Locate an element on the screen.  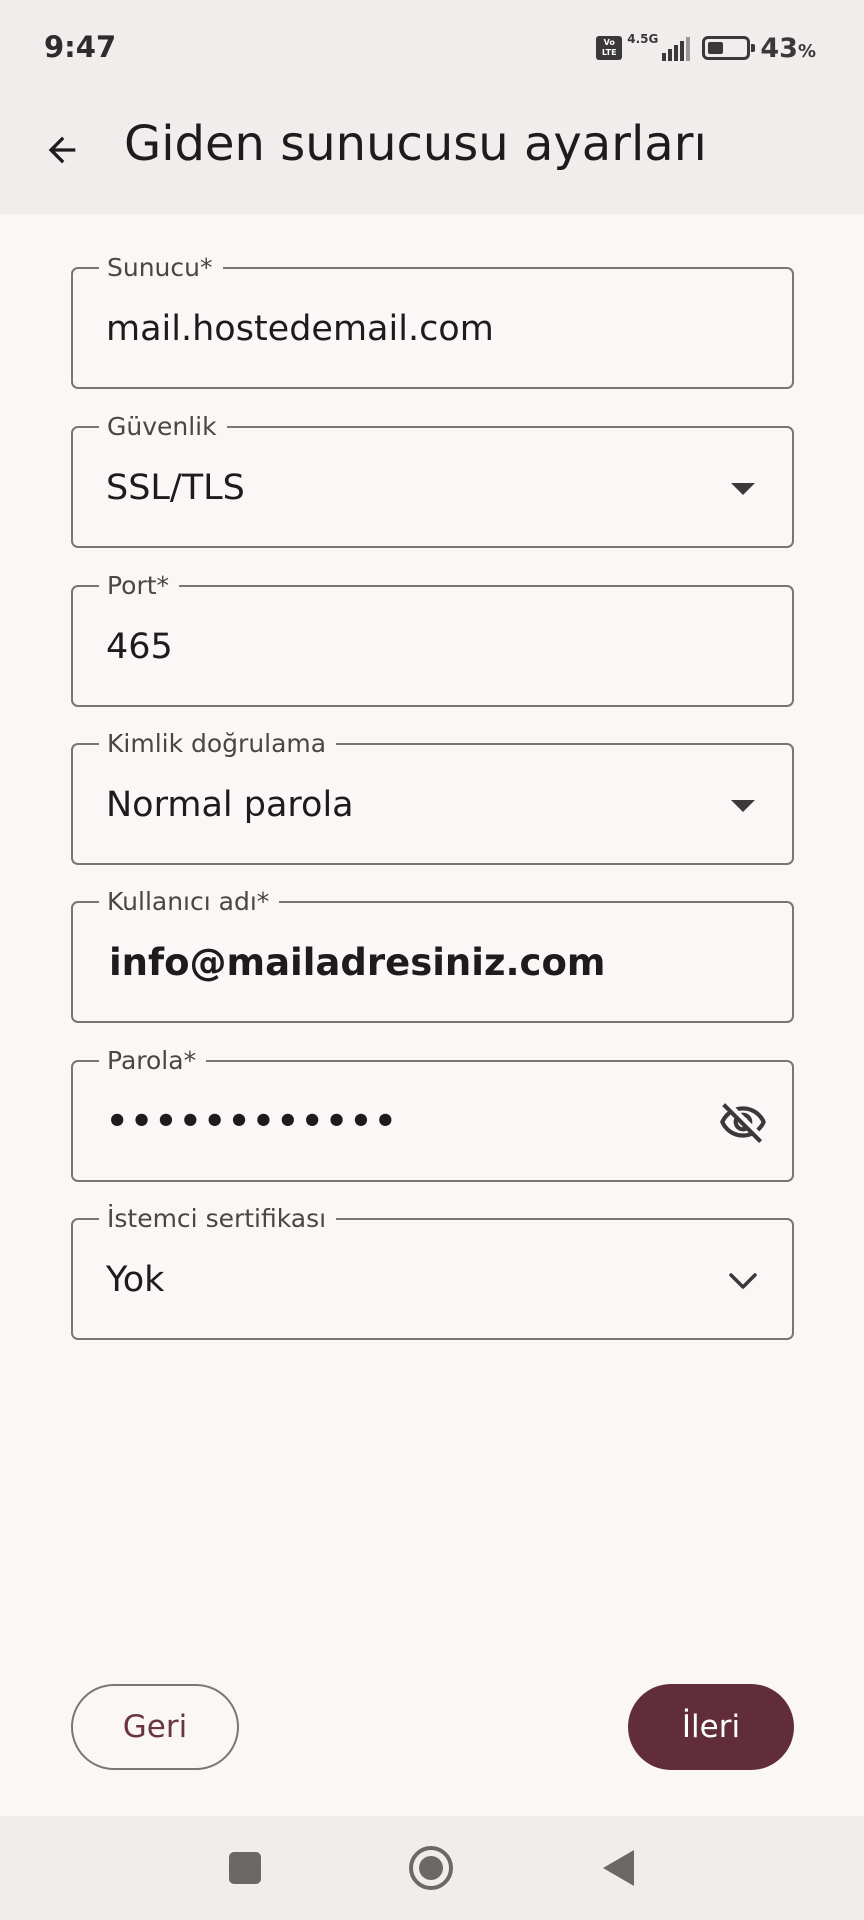
security-select: Güvenlik SSL/TLS is located at coordinates (432, 479).